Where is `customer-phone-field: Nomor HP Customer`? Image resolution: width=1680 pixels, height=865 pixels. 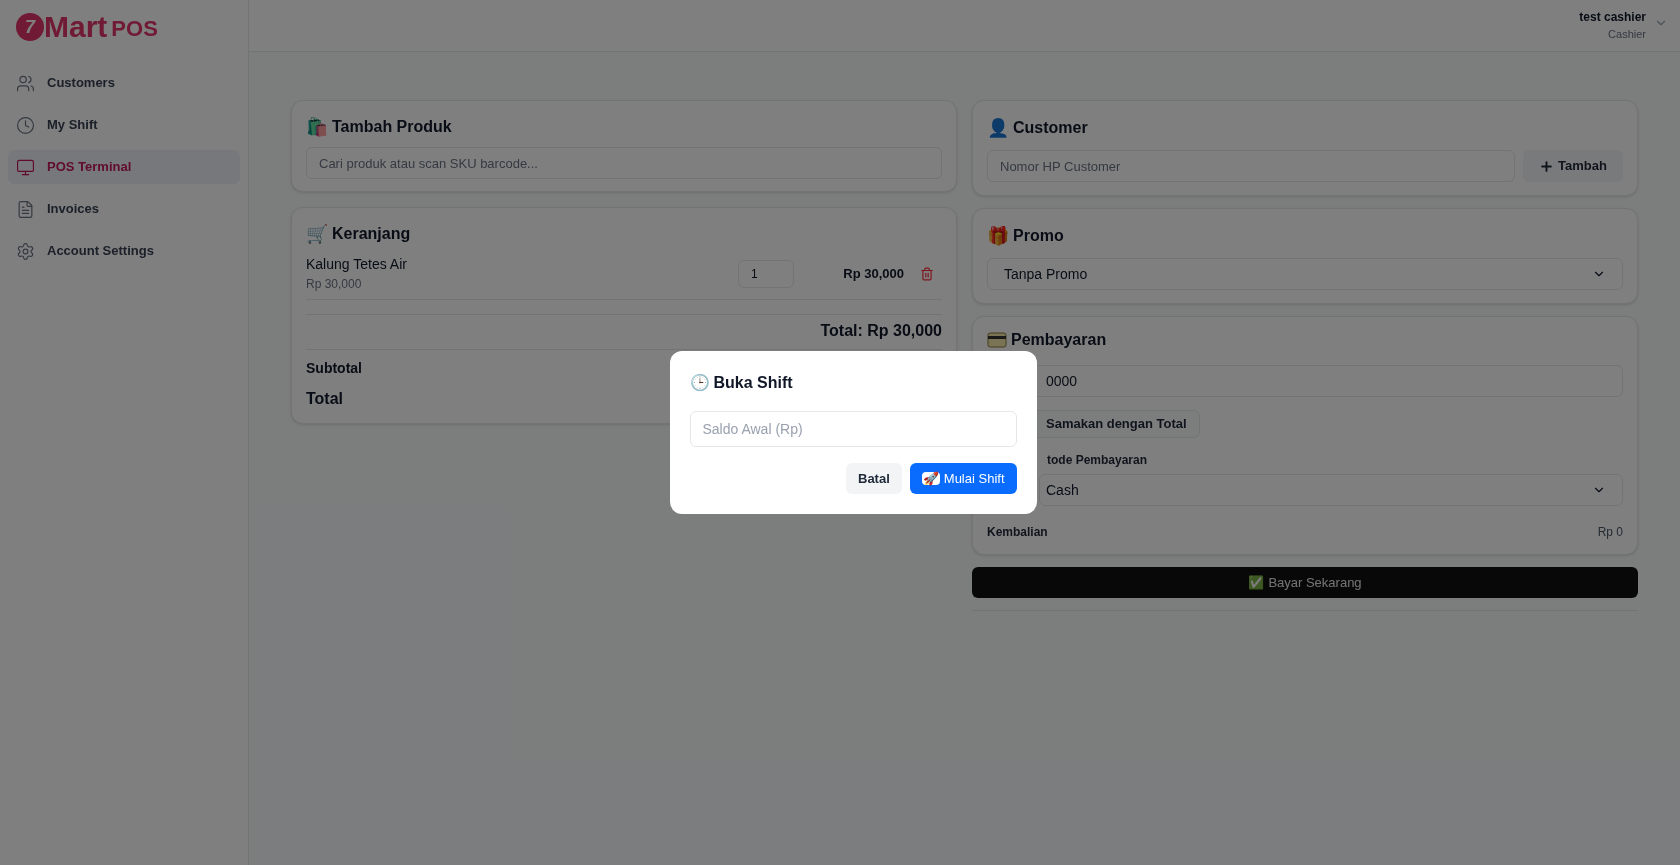
customer-phone-field: Nomor HP Customer is located at coordinates (1251, 166).